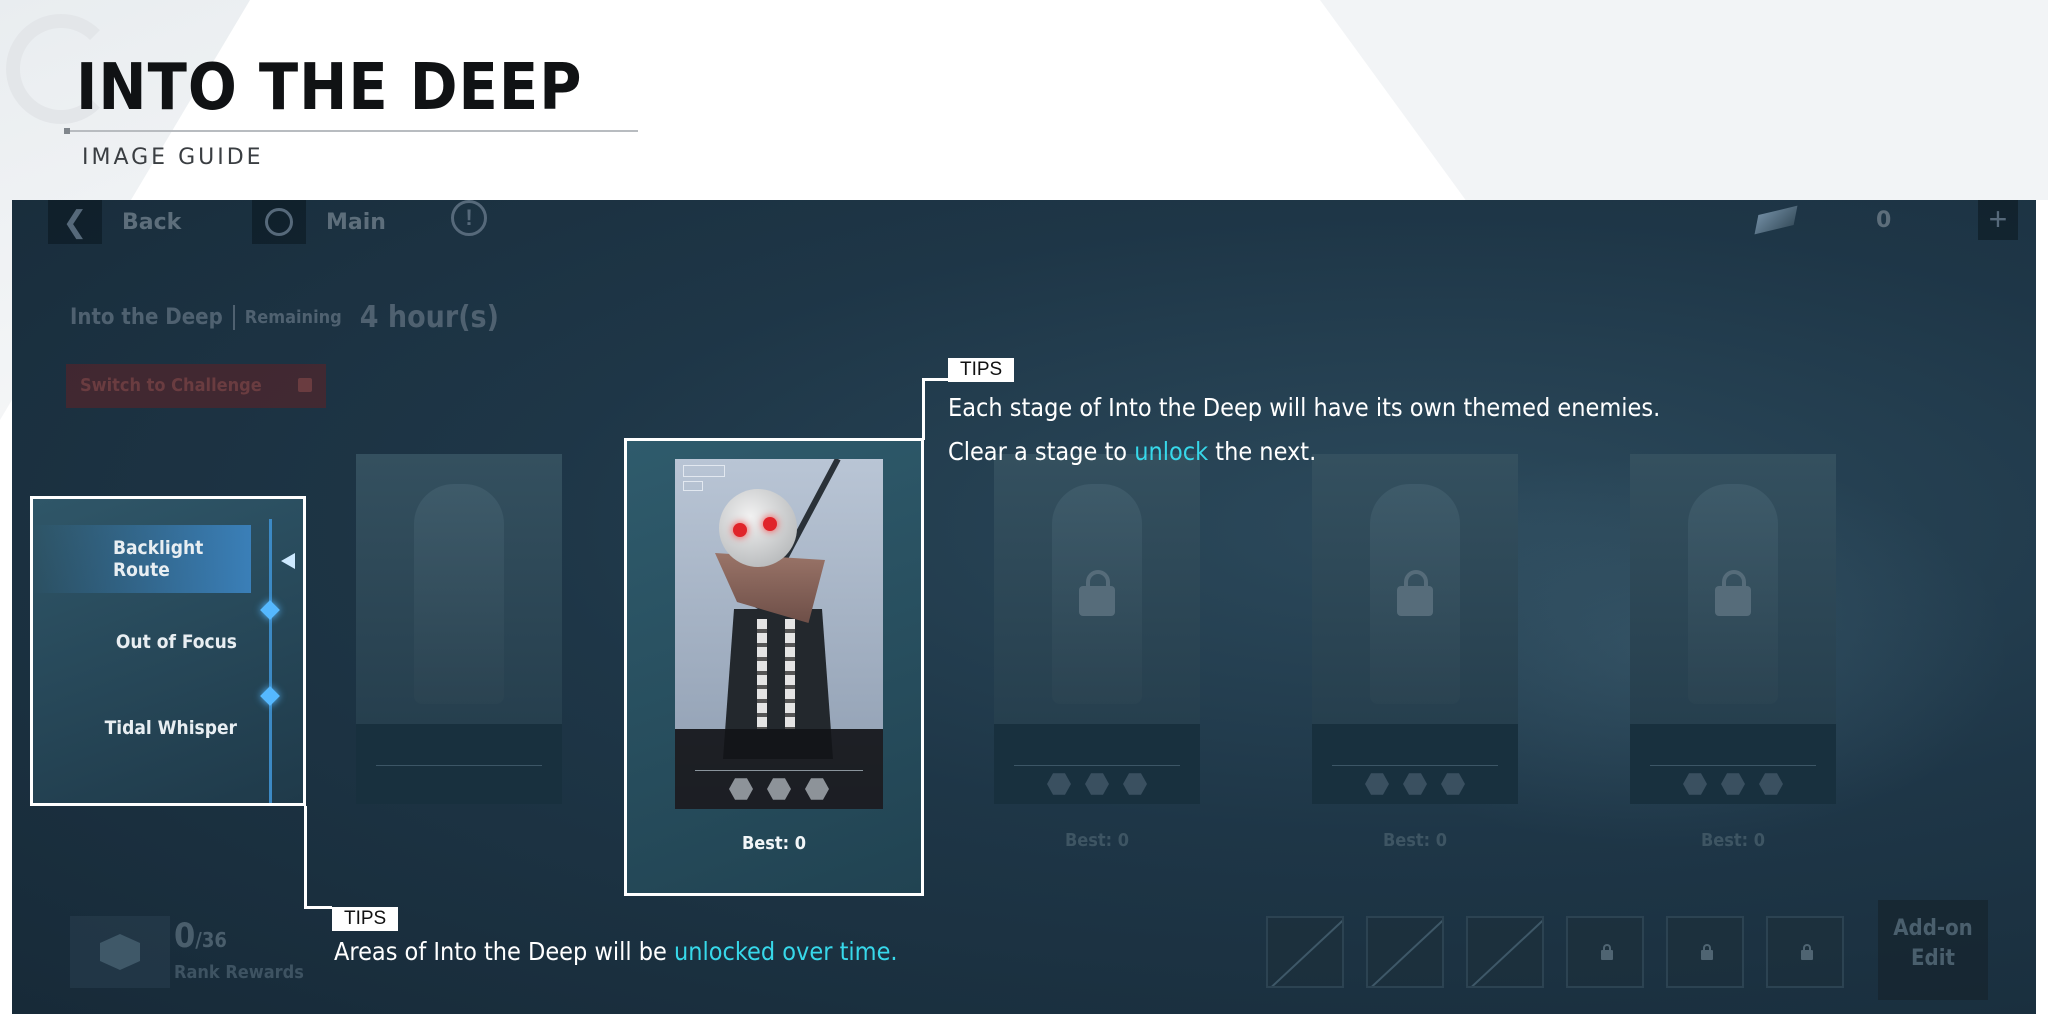 The image size is (2048, 1024). Describe the element at coordinates (1998, 220) in the screenshot. I see `add-currency-button: +` at that location.